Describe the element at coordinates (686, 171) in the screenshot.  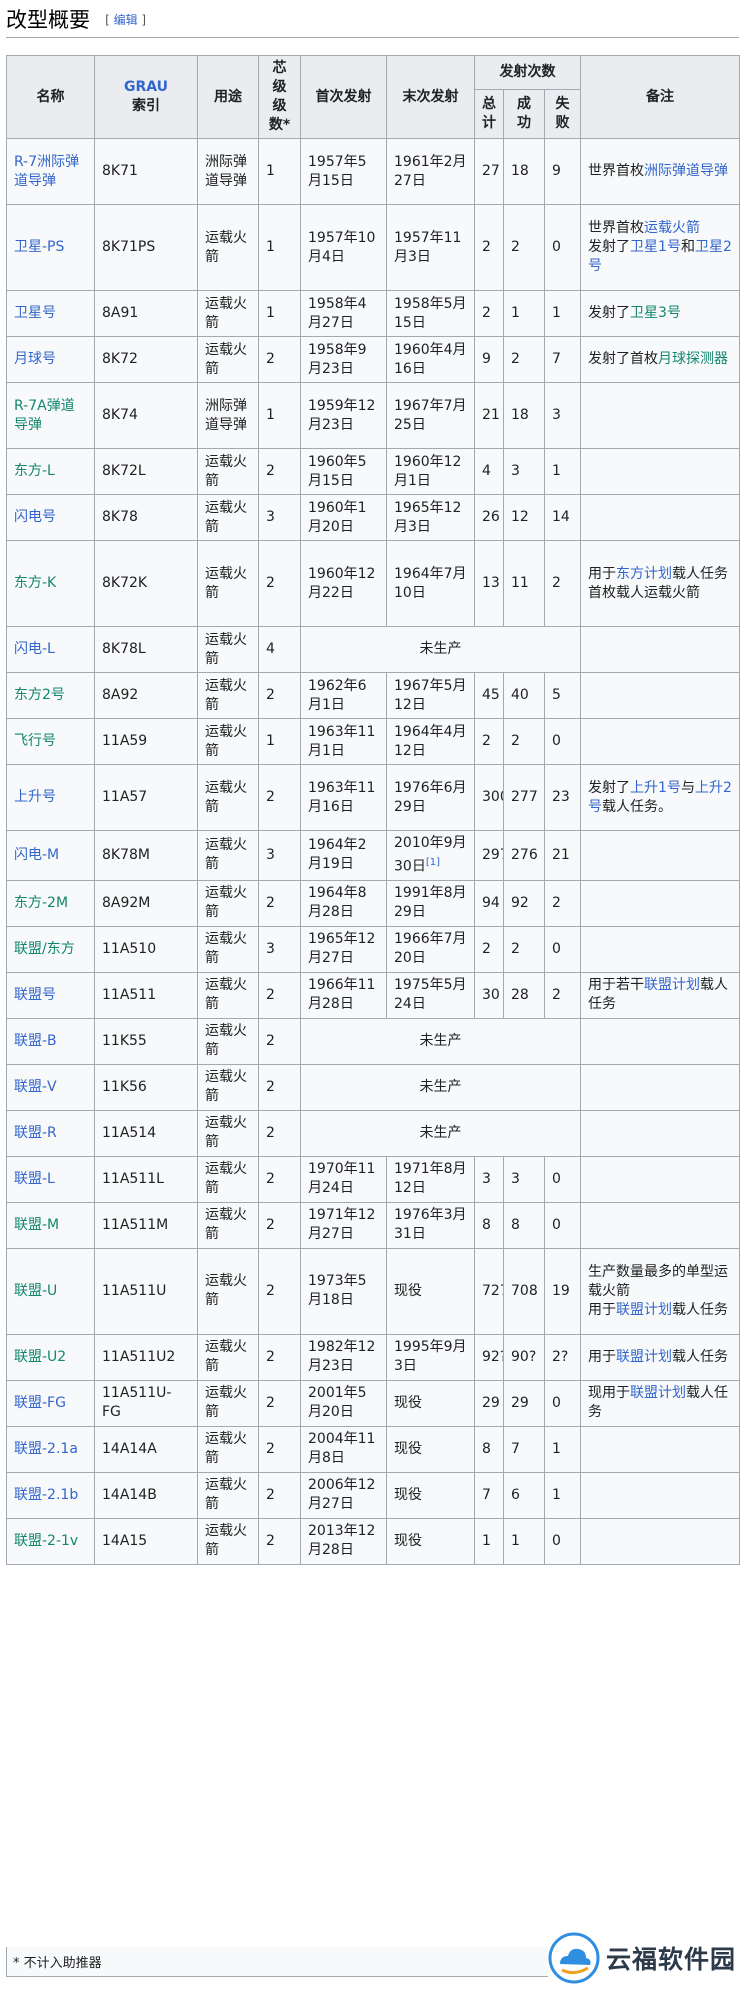
I see `note-link: 洲际弹道导弹` at that location.